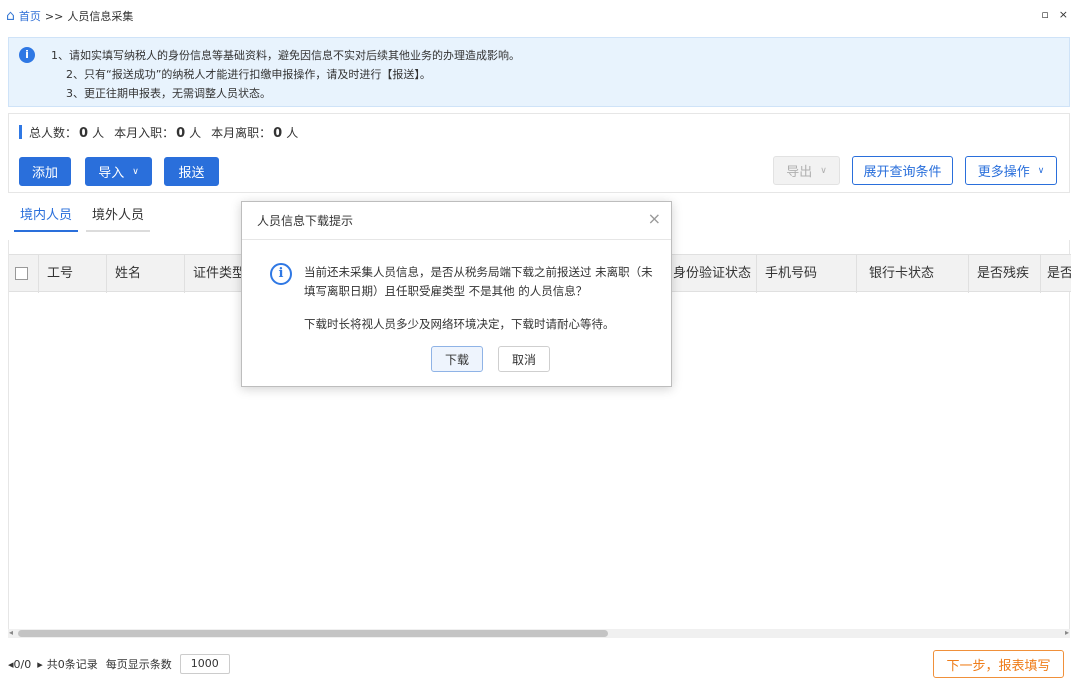  I want to click on add-button: 添加, so click(45, 171).